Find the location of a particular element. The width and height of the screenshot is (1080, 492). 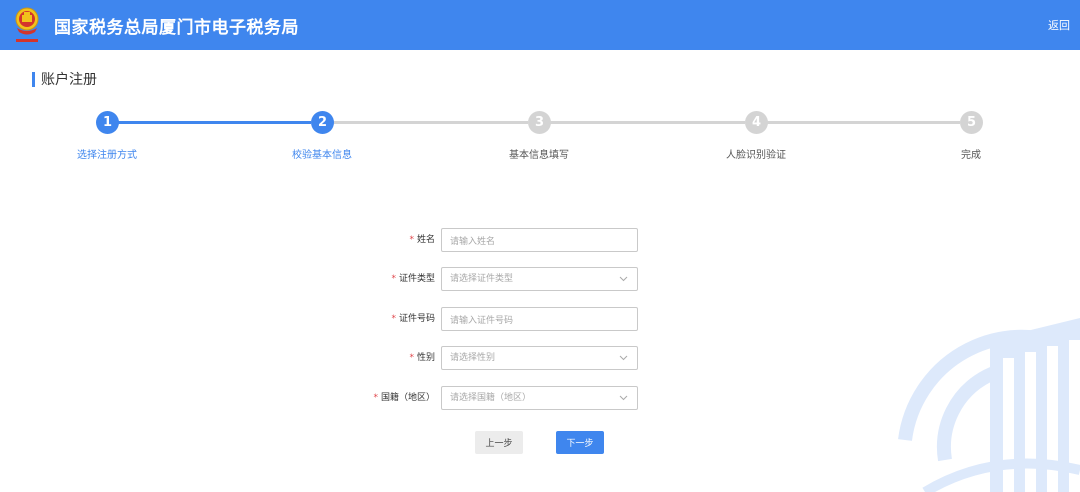

step-1-label: 选择注册方式 is located at coordinates (107, 155).